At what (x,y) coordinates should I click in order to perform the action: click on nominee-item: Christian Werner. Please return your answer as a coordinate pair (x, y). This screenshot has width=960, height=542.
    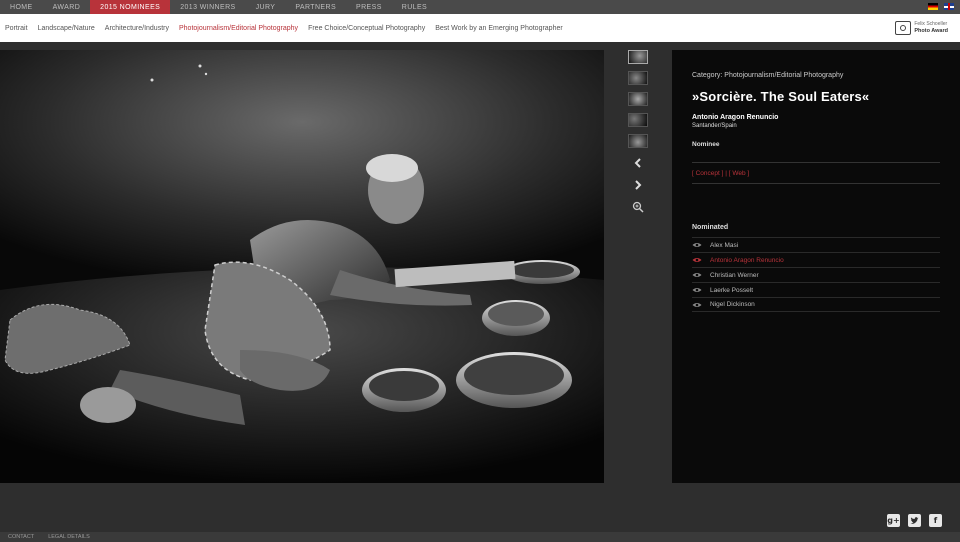
    Looking at the image, I should click on (816, 274).